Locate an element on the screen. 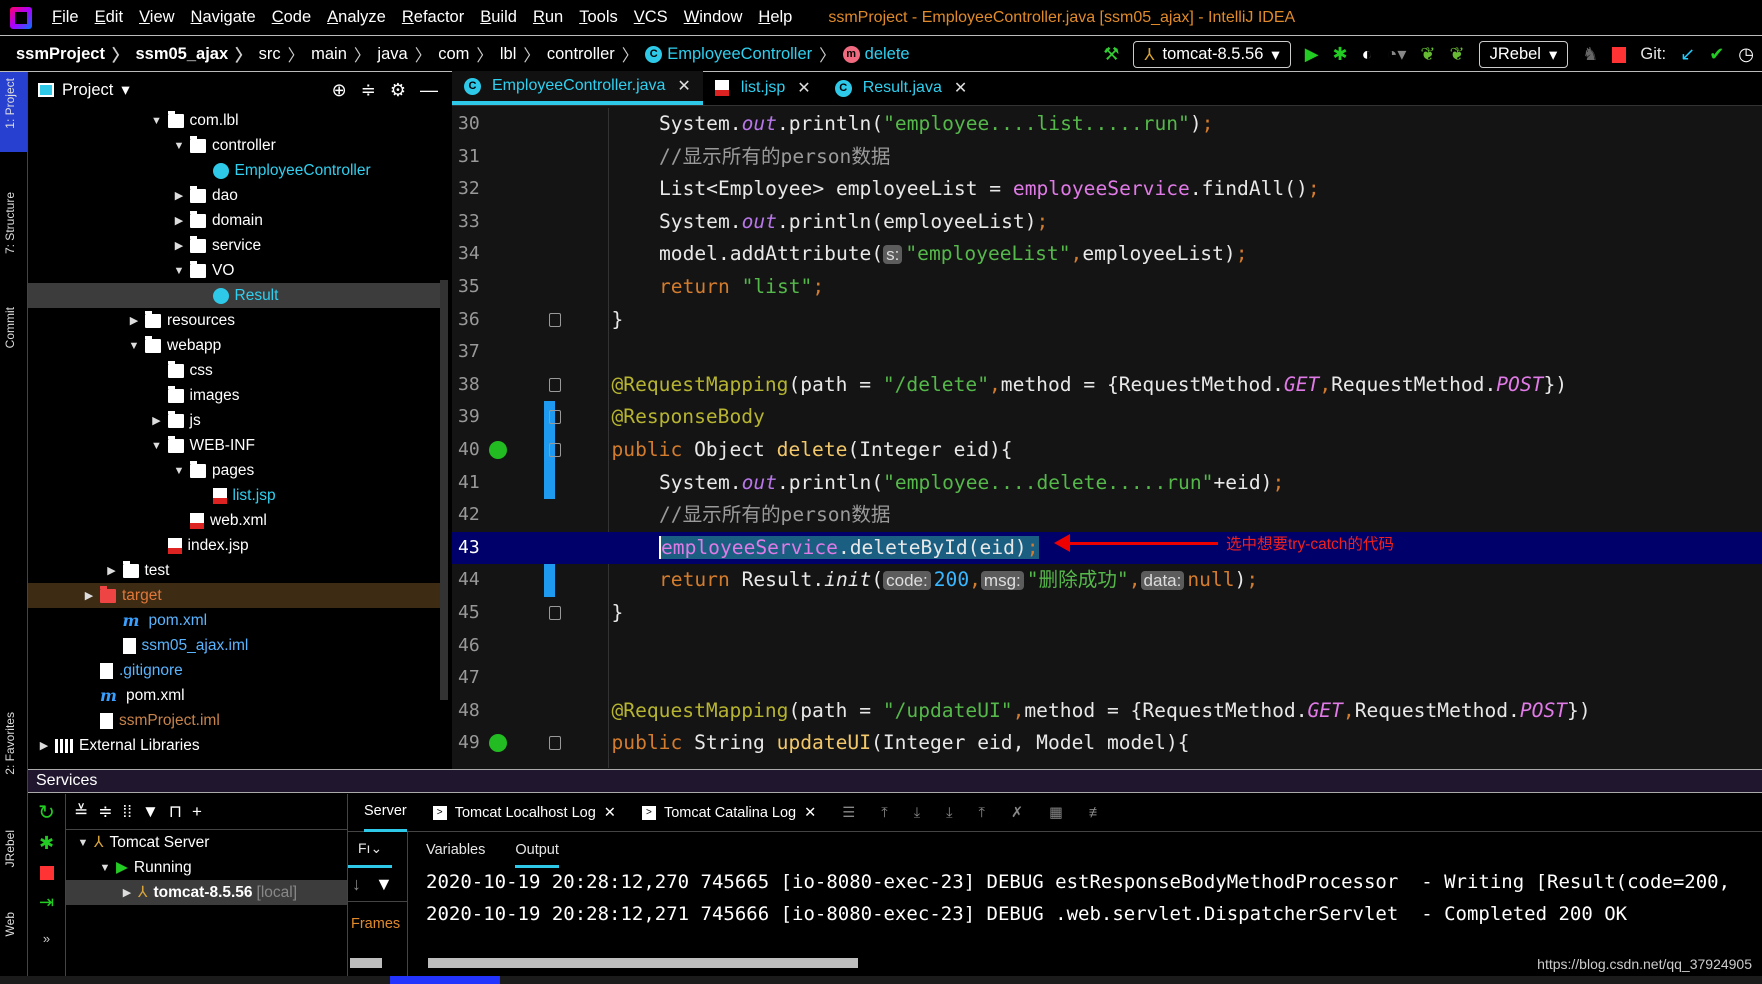  console-scrollbar is located at coordinates (643, 963).